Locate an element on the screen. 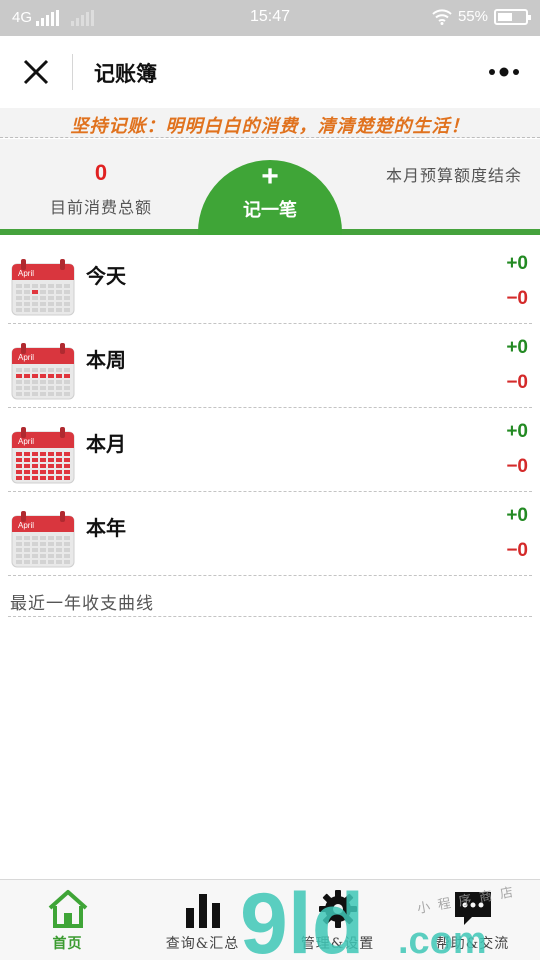 The image size is (540, 960). period-label: 本月 is located at coordinates (106, 444).